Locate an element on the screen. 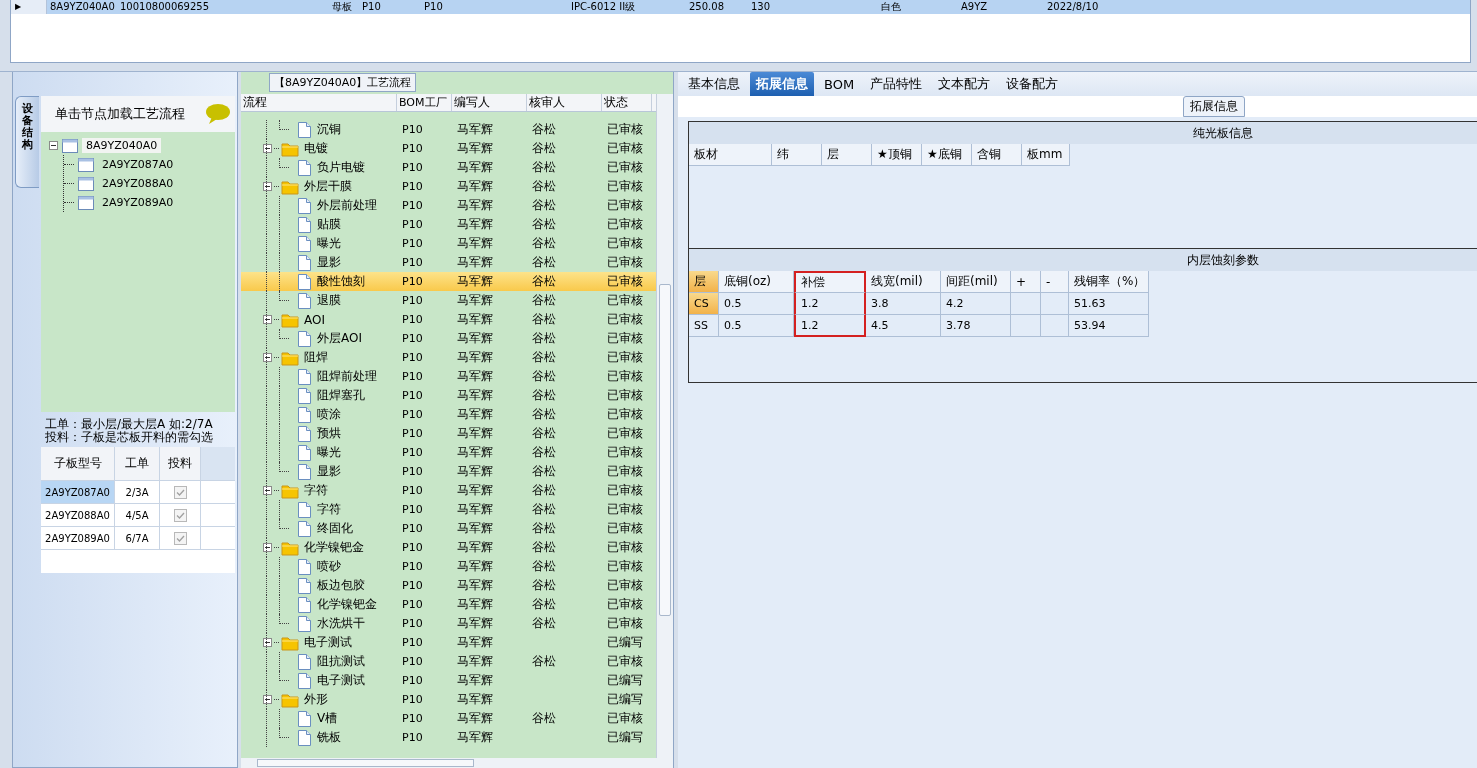 The image size is (1477, 768). column-header: 含铜 is located at coordinates (997, 155).